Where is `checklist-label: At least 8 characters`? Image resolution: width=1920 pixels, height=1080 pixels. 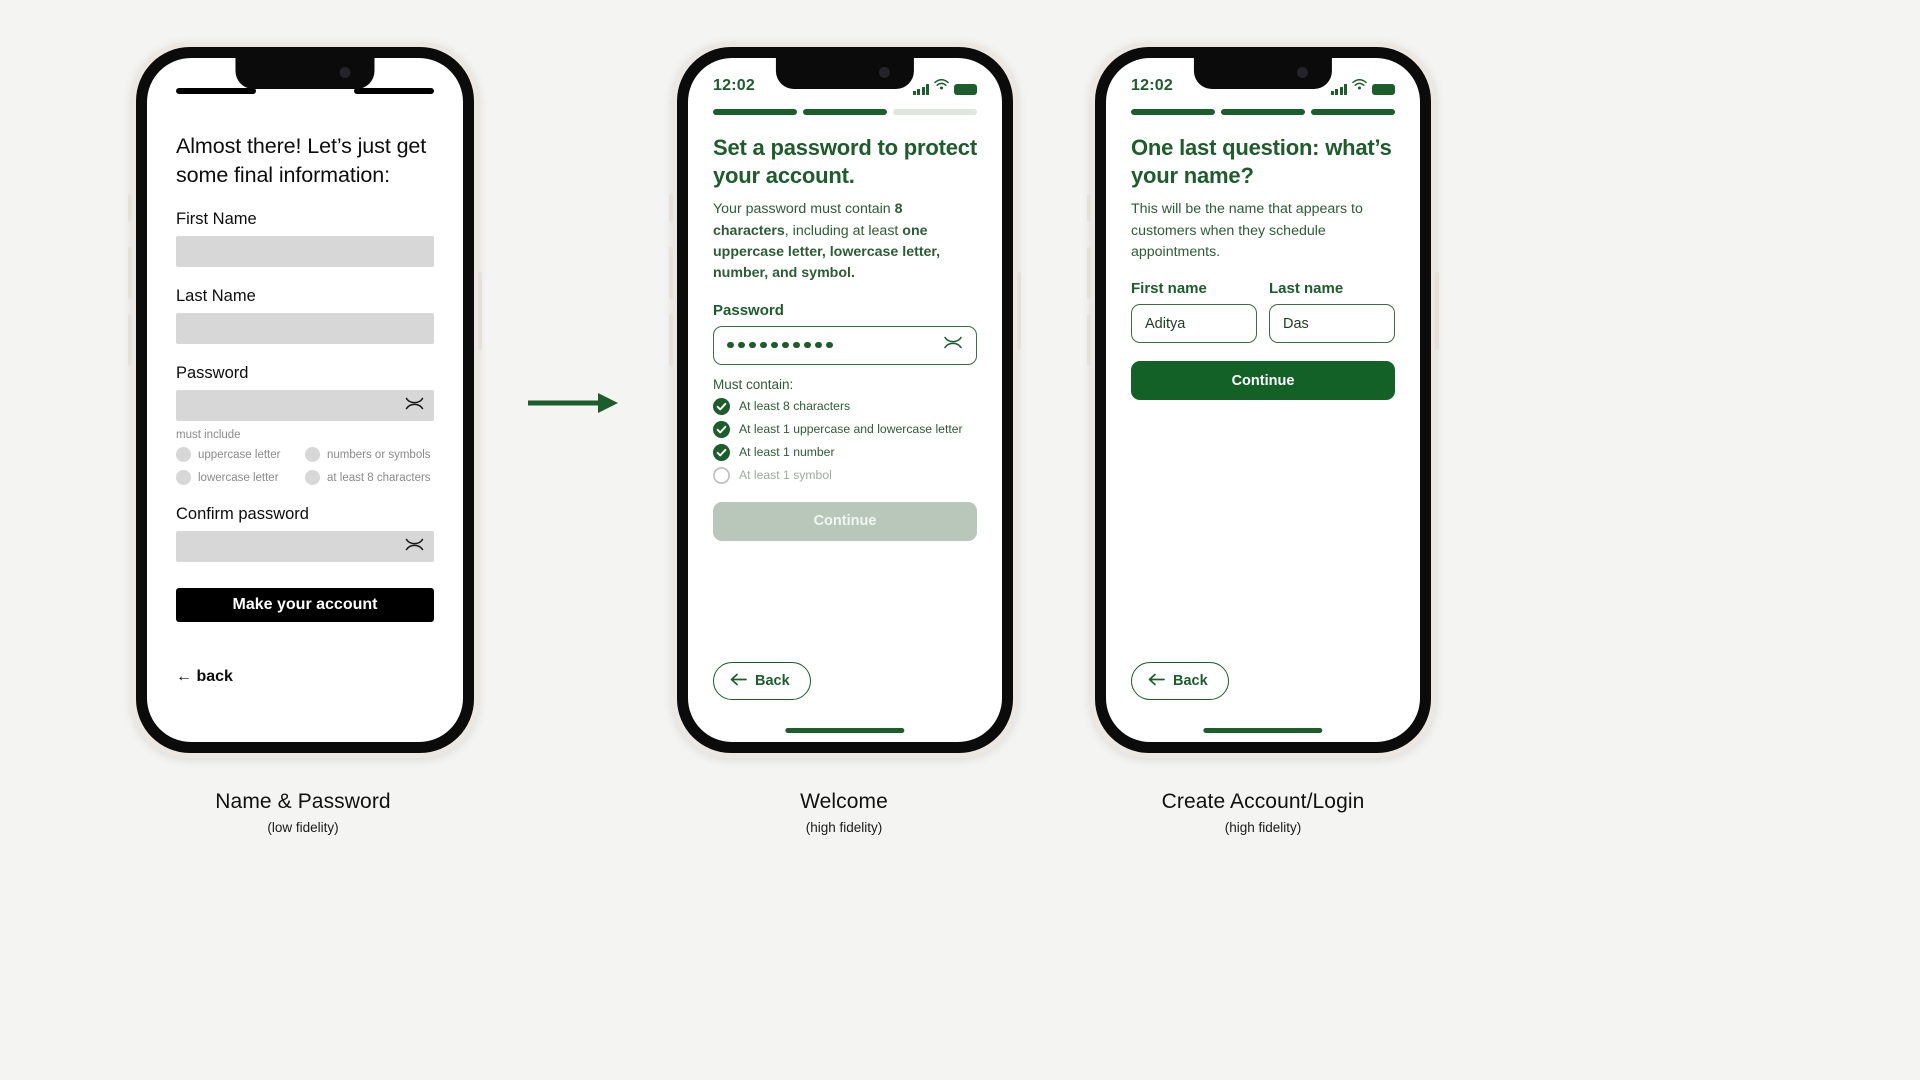 checklist-label: At least 8 characters is located at coordinates (795, 406).